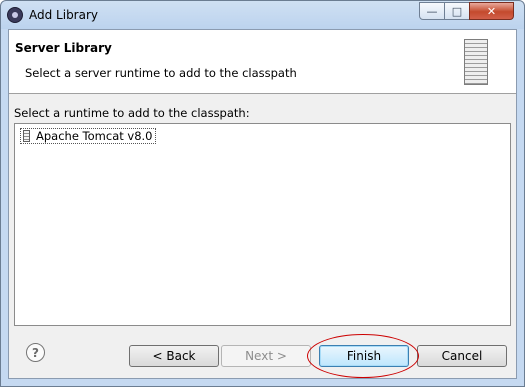  What do you see at coordinates (462, 356) in the screenshot?
I see `cancel-button: Cancel` at bounding box center [462, 356].